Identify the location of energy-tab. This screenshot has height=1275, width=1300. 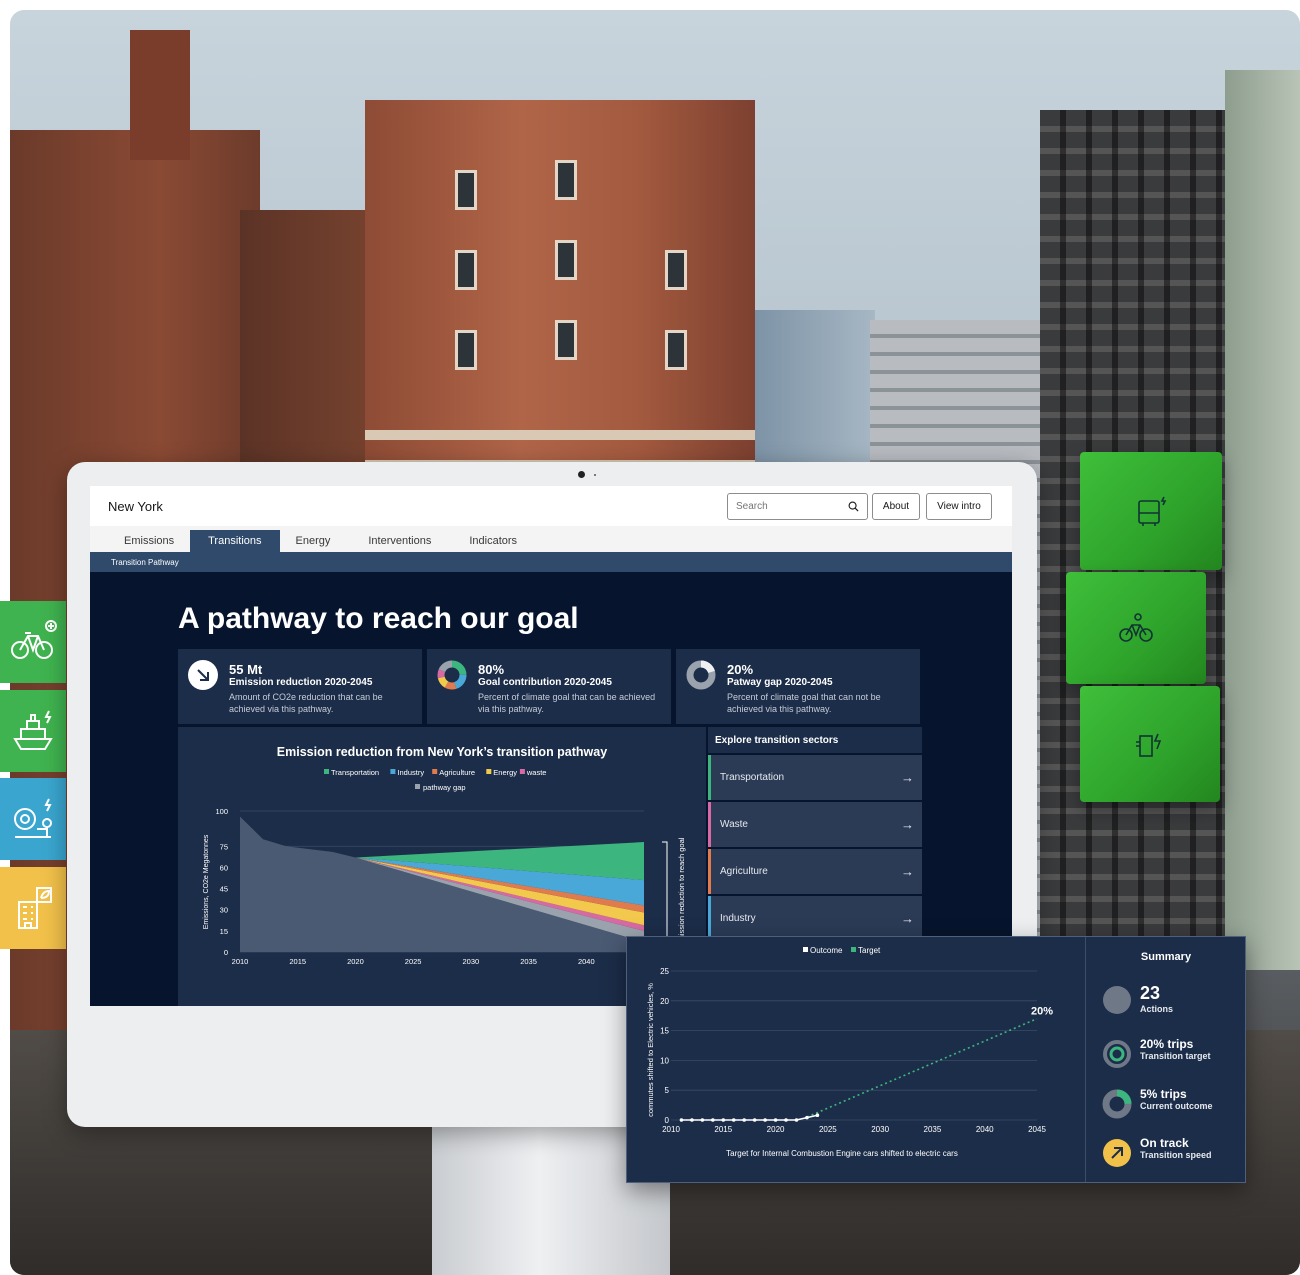
(33, 819).